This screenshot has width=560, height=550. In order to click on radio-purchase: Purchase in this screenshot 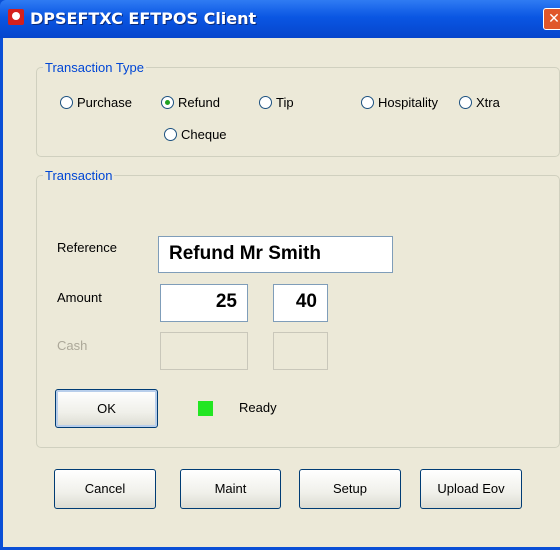, I will do `click(96, 102)`.